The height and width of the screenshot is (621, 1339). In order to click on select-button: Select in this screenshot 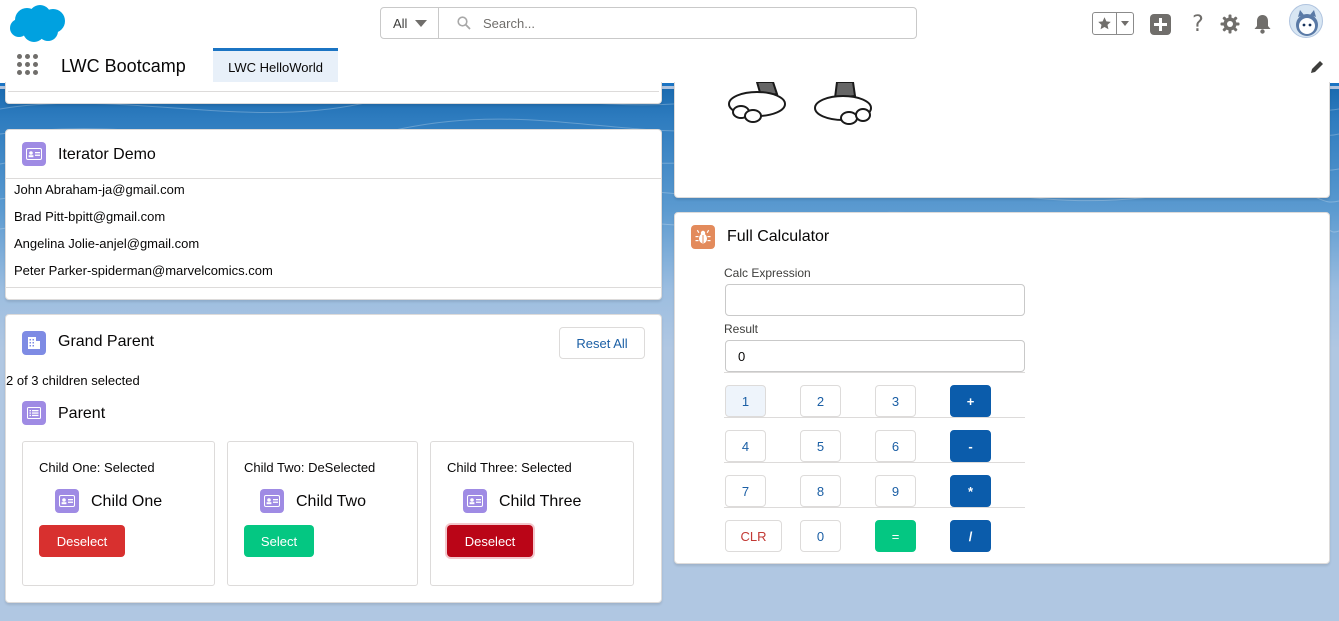, I will do `click(279, 541)`.